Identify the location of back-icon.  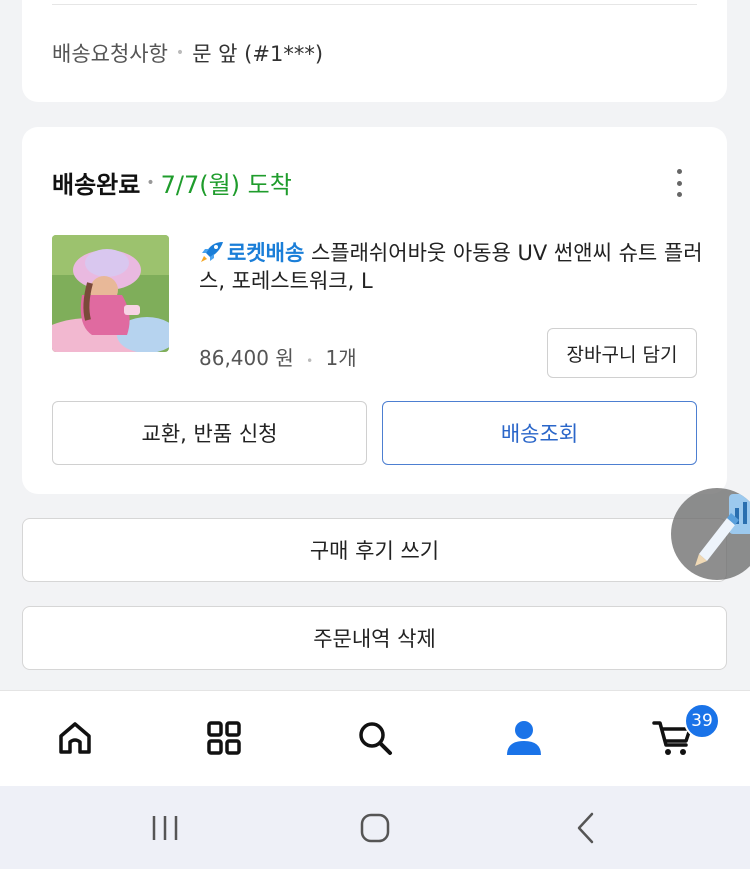
(586, 828).